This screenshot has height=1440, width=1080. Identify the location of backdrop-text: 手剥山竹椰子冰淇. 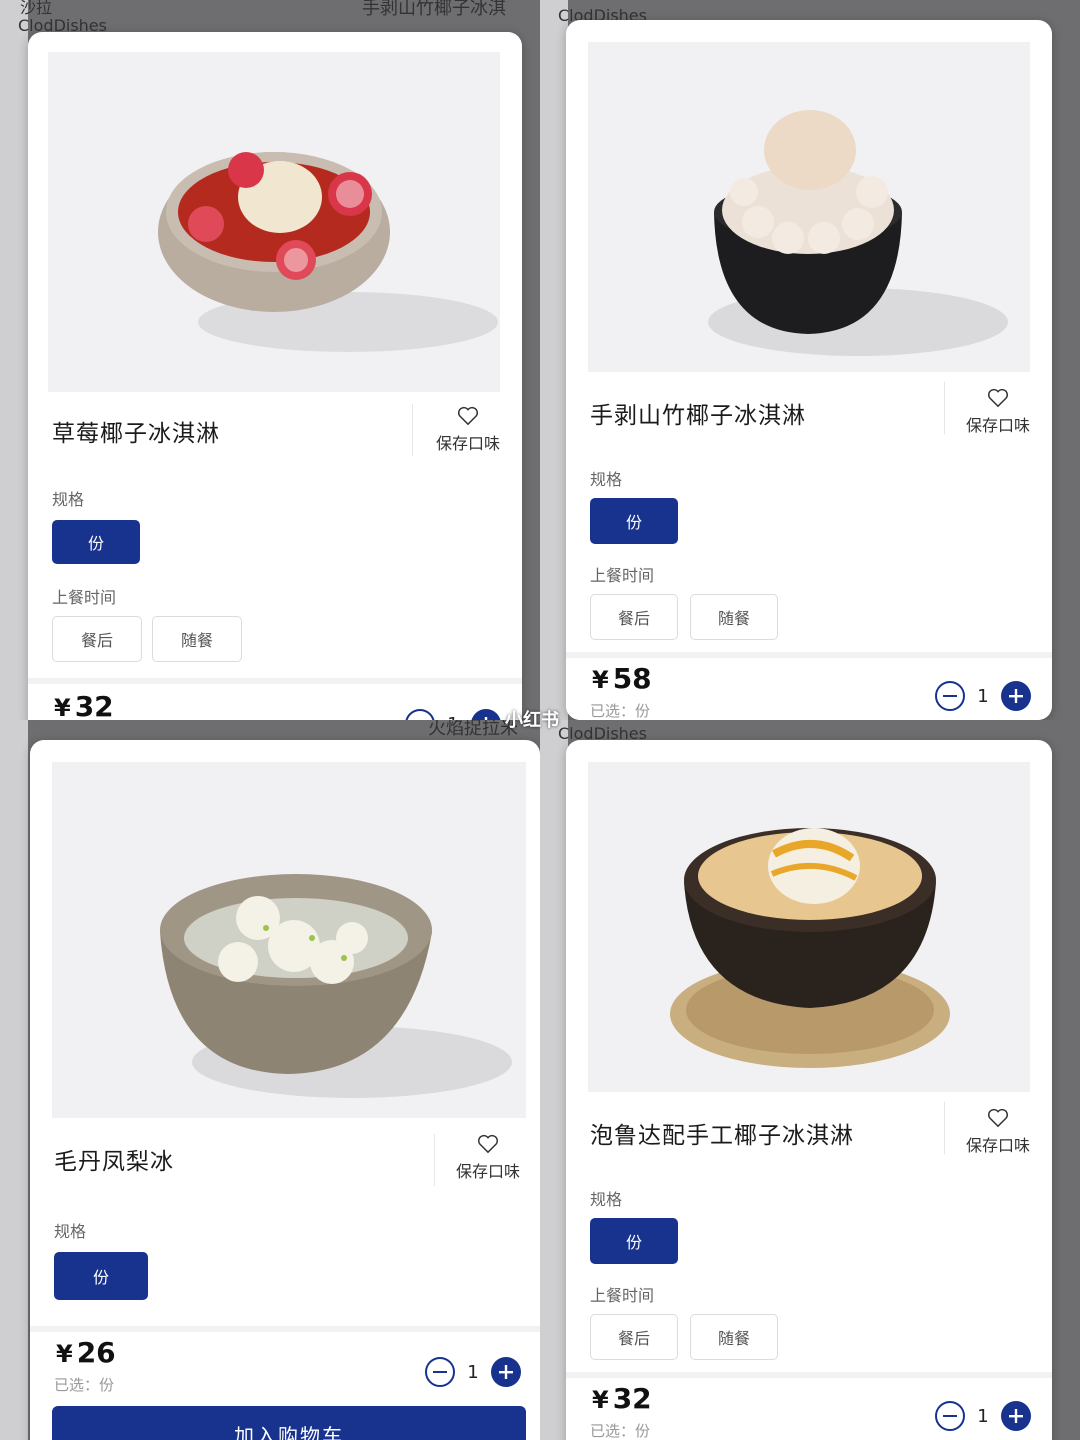
(434, 9).